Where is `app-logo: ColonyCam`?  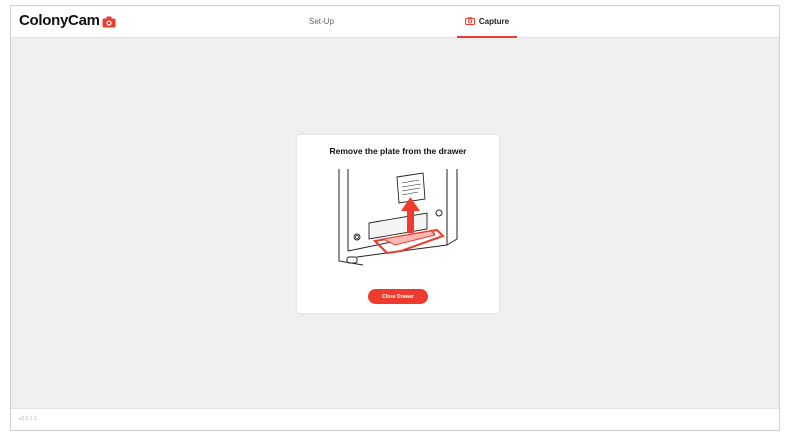 app-logo: ColonyCam is located at coordinates (67, 20).